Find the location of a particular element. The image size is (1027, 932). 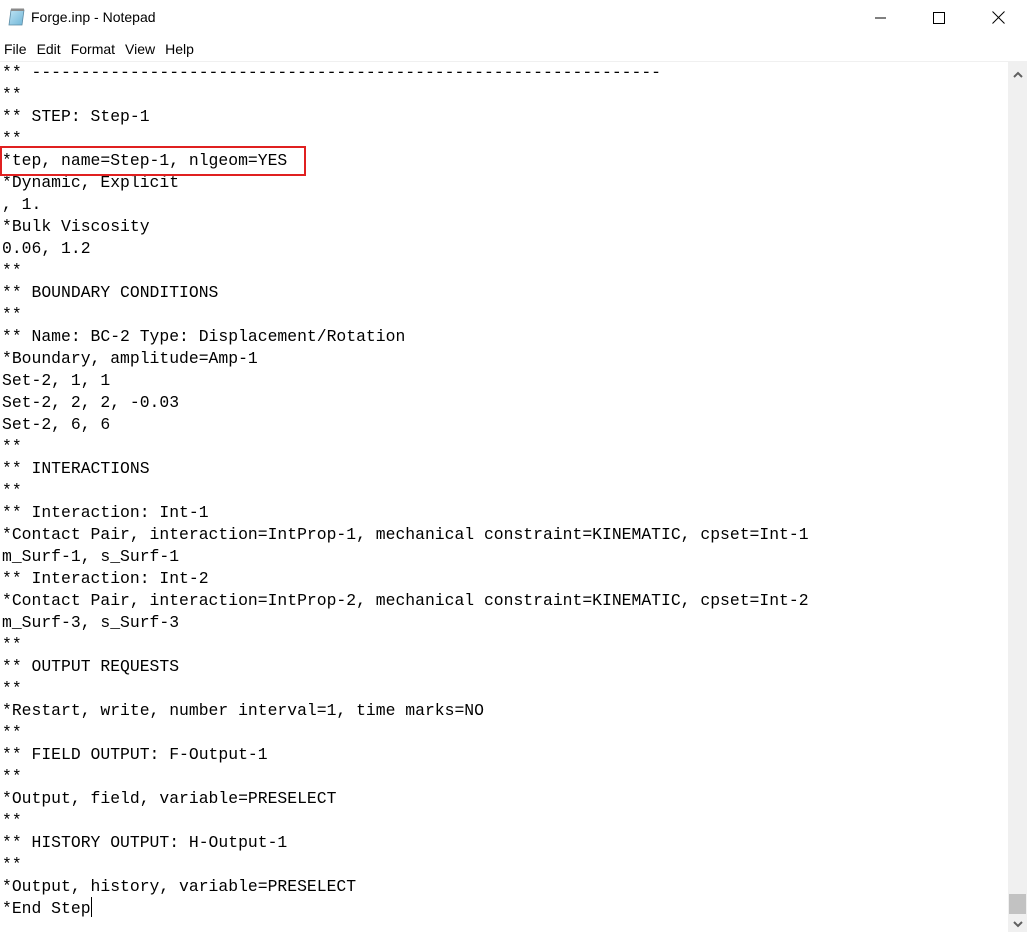

menu-view: View is located at coordinates (141, 49).